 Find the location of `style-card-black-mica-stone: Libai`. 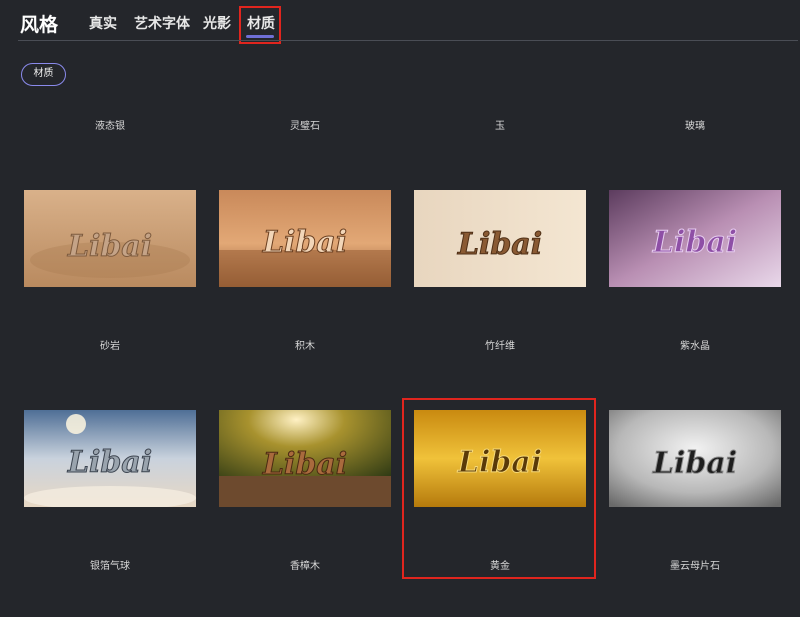

style-card-black-mica-stone: Libai is located at coordinates (695, 458).